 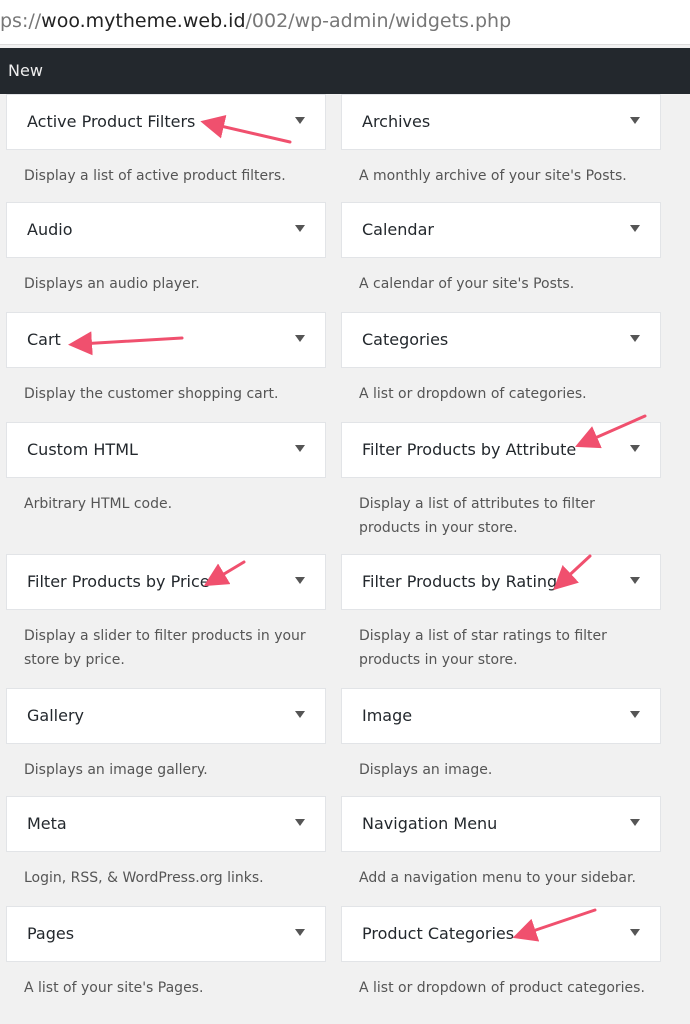 I want to click on widget-description: A list or dropdown of categories., so click(x=473, y=394).